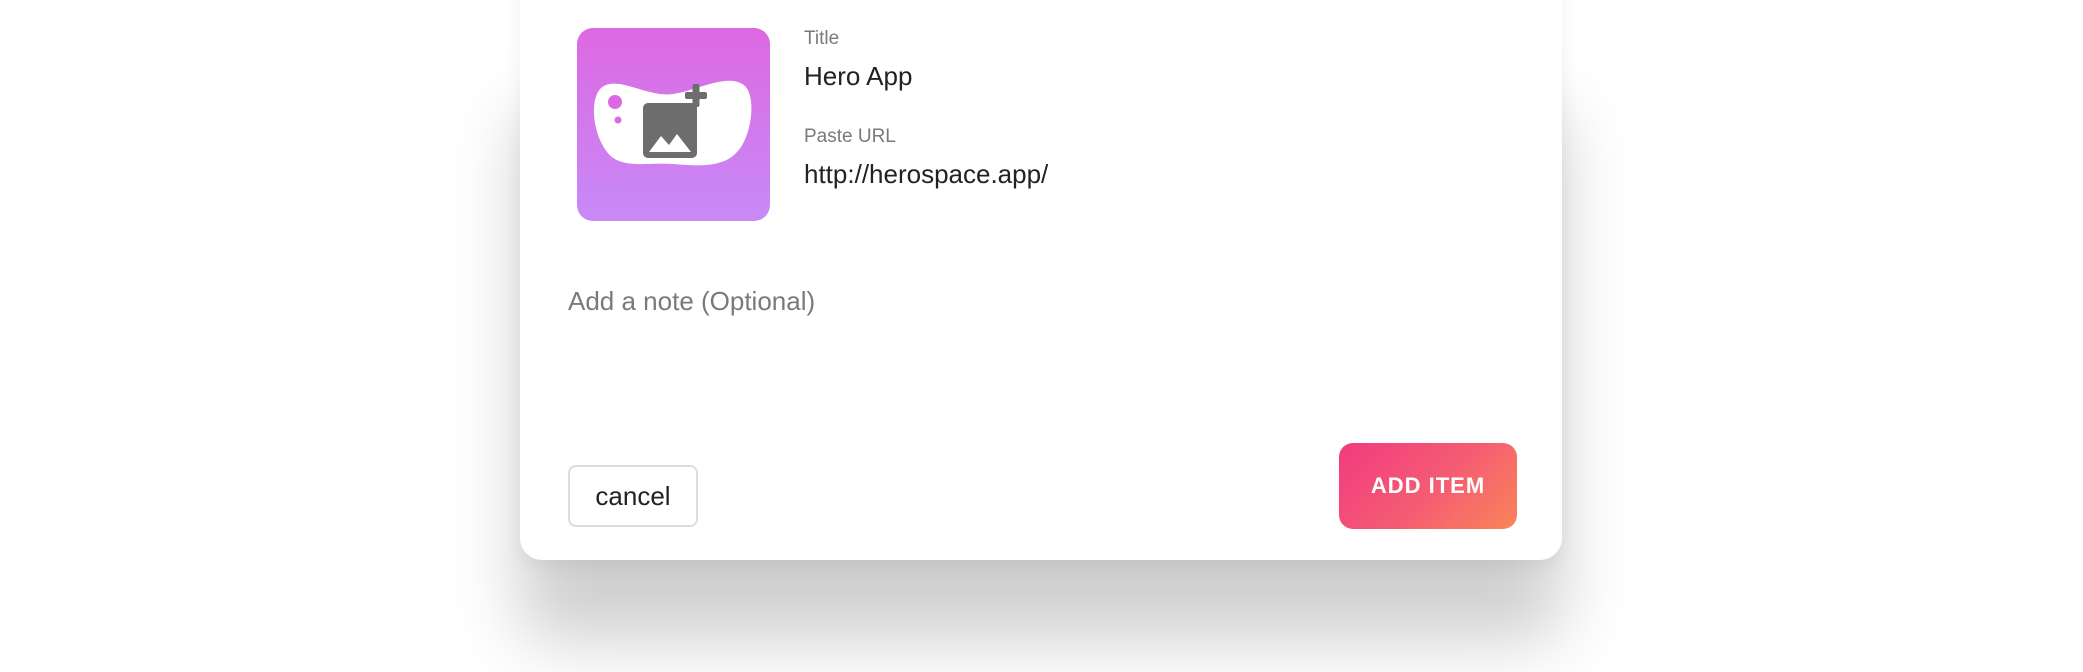  What do you see at coordinates (822, 38) in the screenshot?
I see `title-label: Title` at bounding box center [822, 38].